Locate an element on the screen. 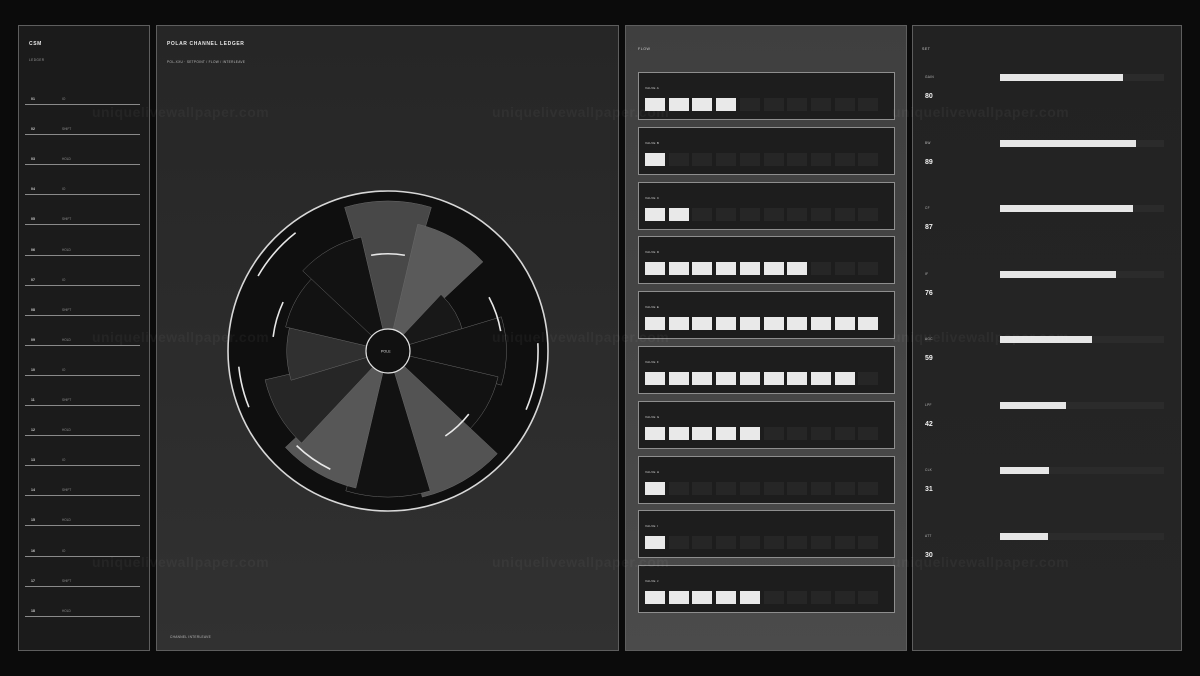  set-item: BW 89 is located at coordinates (1048, 160).